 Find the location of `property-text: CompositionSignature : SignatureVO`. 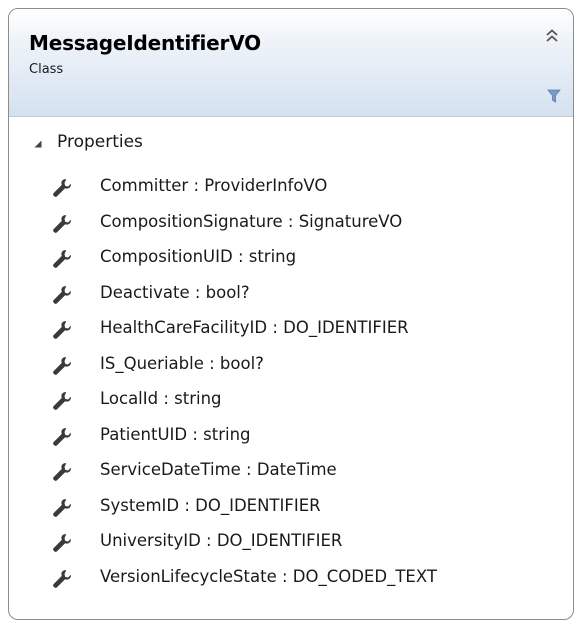

property-text: CompositionSignature : SignatureVO is located at coordinates (251, 221).